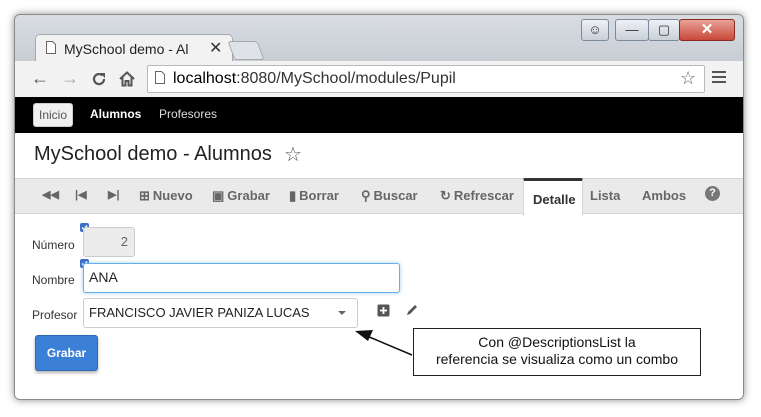 Image resolution: width=761 pixels, height=417 pixels. I want to click on url-text: localhost:8080/MySchool/modules/Pupil, so click(314, 79).